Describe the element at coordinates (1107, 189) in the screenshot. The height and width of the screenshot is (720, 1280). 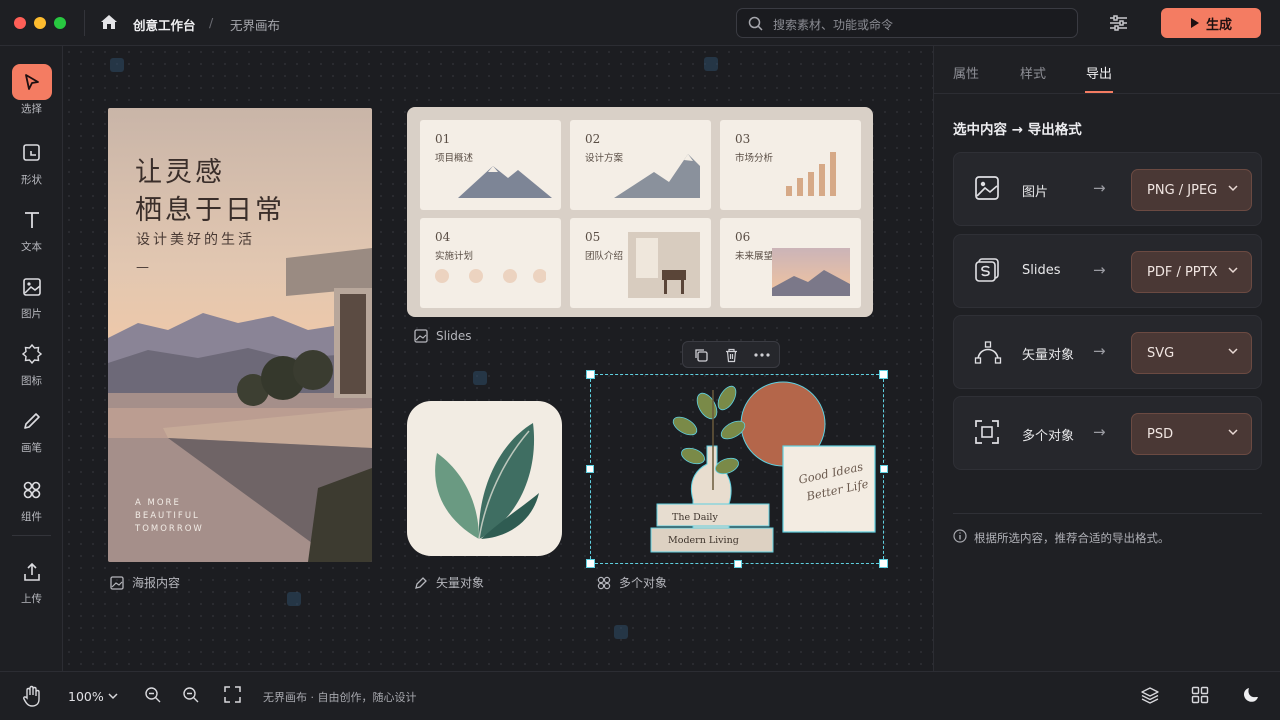
I see `export-row-image: 图片 → PNG / JPEG` at that location.